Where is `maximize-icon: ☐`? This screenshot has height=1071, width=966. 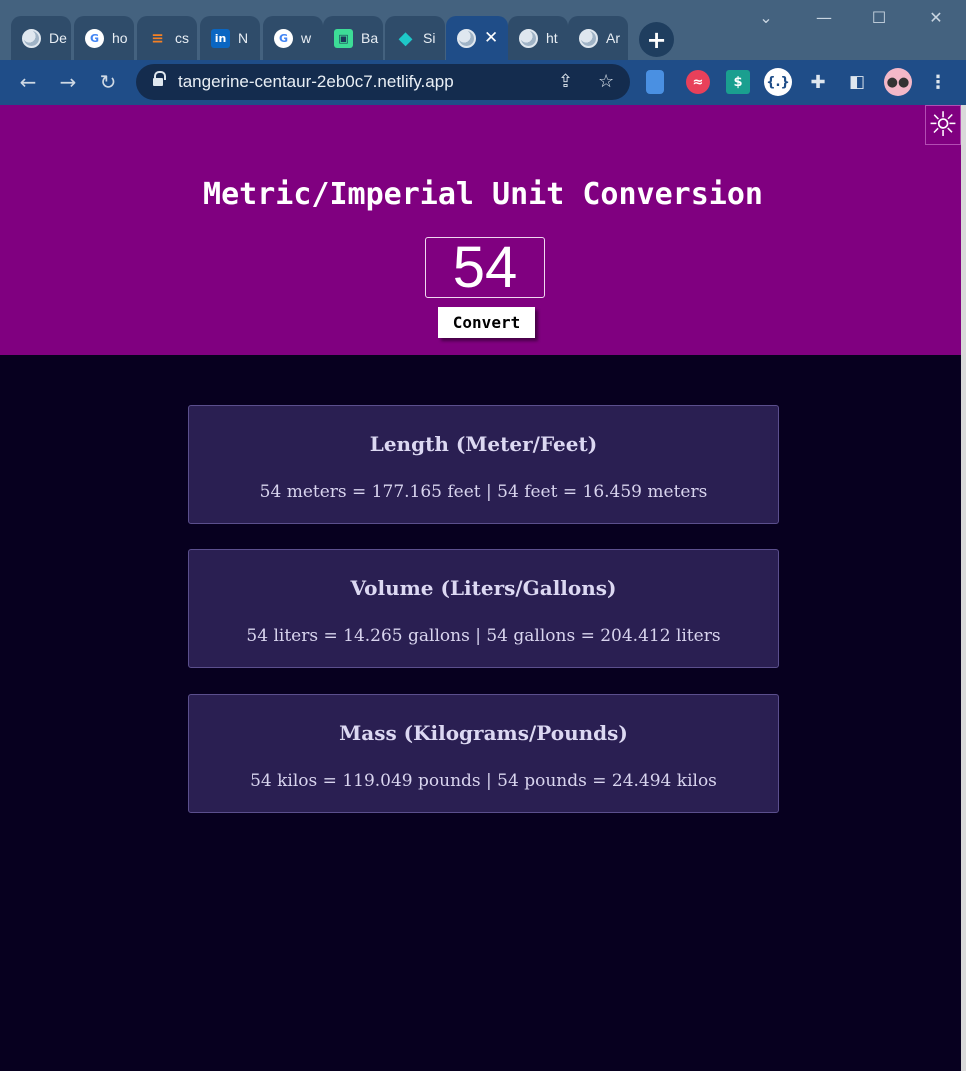
maximize-icon: ☐ is located at coordinates (879, 17).